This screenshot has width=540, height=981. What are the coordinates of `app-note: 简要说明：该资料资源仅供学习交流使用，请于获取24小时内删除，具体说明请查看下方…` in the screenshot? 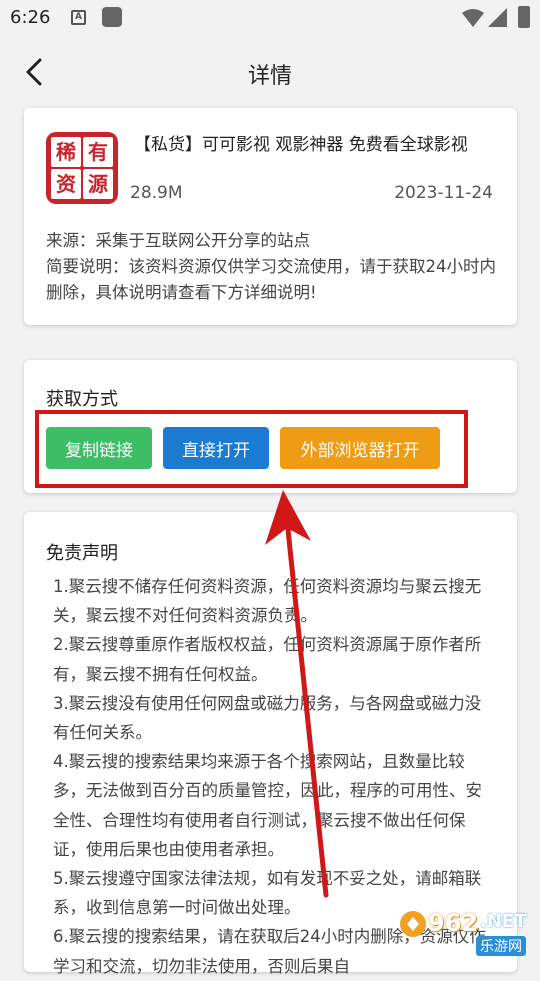 It's located at (271, 279).